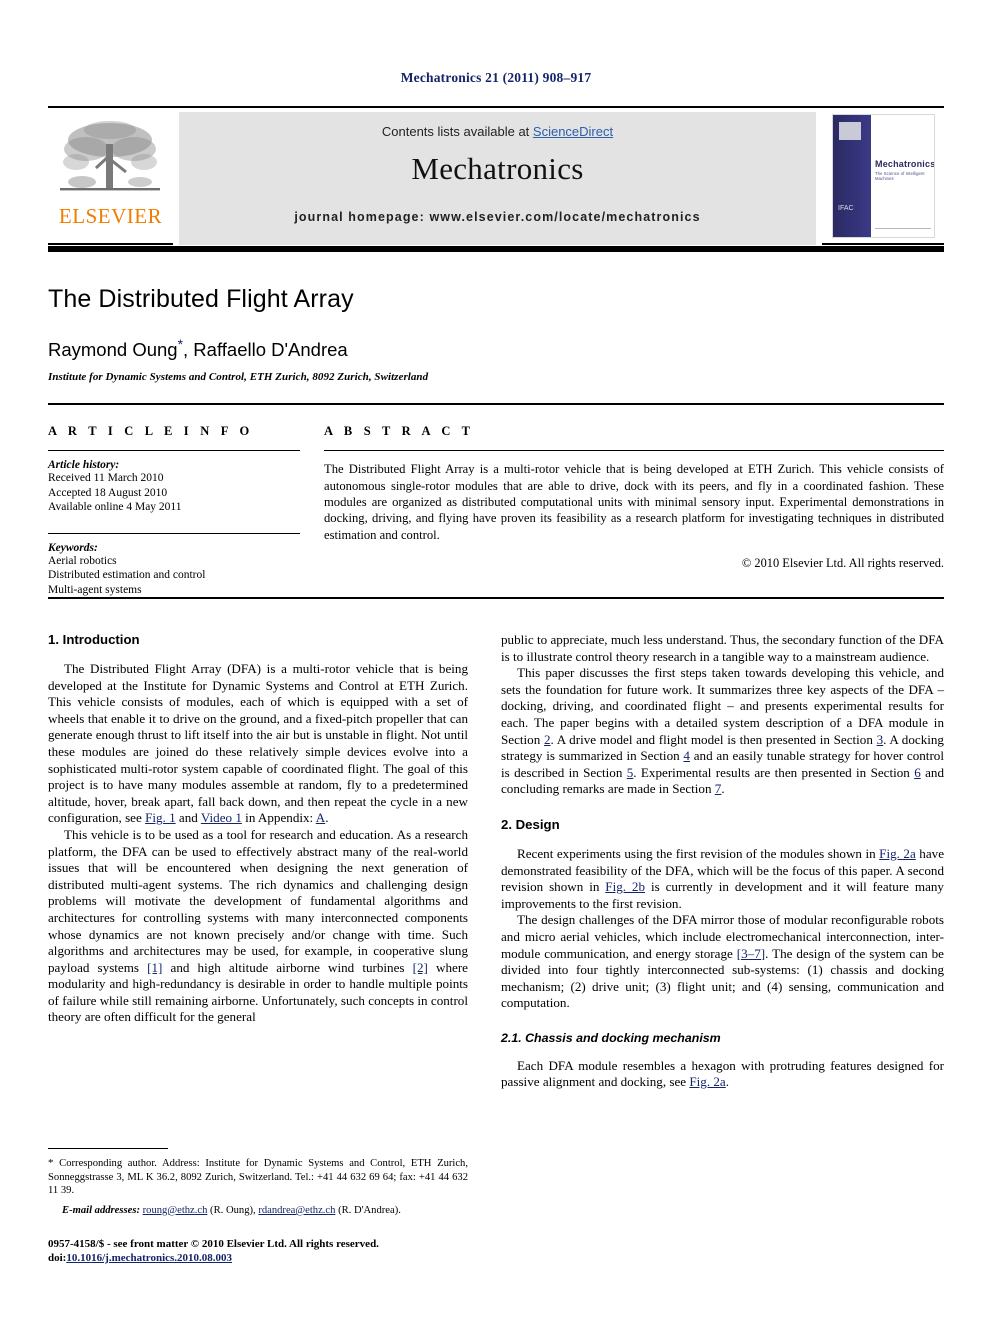 Image resolution: width=992 pixels, height=1323 pixels. What do you see at coordinates (174, 451) in the screenshot?
I see `article-info-rule` at bounding box center [174, 451].